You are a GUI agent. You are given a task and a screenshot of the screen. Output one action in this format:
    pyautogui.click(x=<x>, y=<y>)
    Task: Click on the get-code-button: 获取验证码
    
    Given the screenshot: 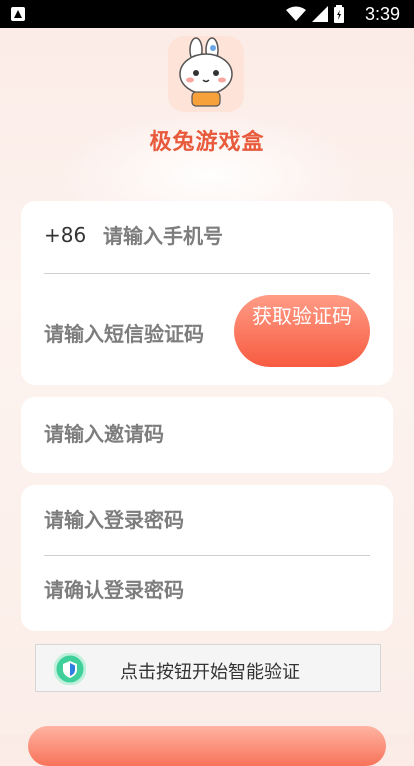 What is the action you would take?
    pyautogui.click(x=302, y=331)
    